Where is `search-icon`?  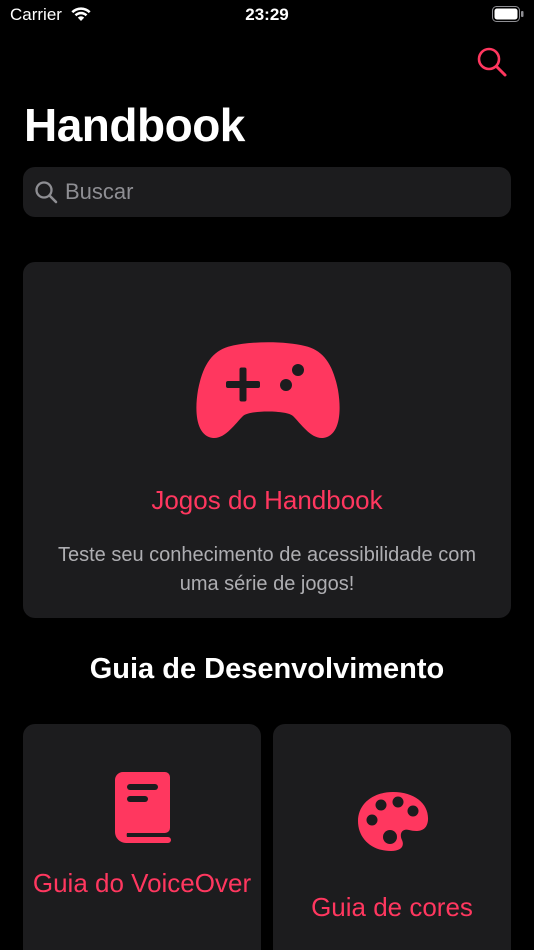 search-icon is located at coordinates (492, 62).